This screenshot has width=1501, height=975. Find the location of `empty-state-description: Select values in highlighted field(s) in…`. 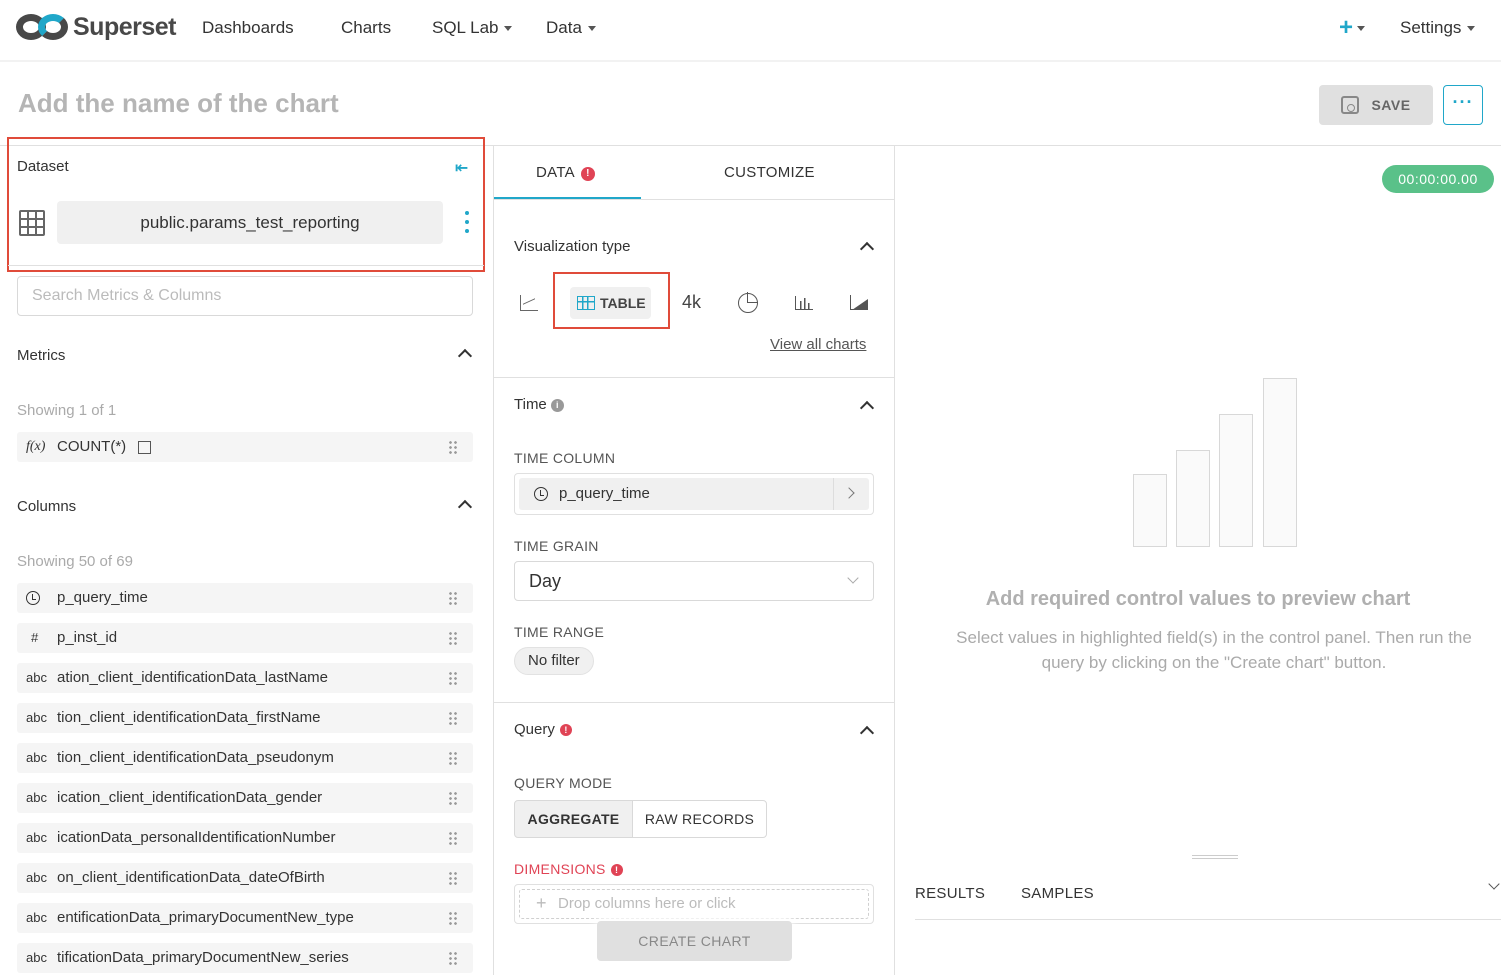

empty-state-description: Select values in highlighted field(s) in… is located at coordinates (1214, 650).